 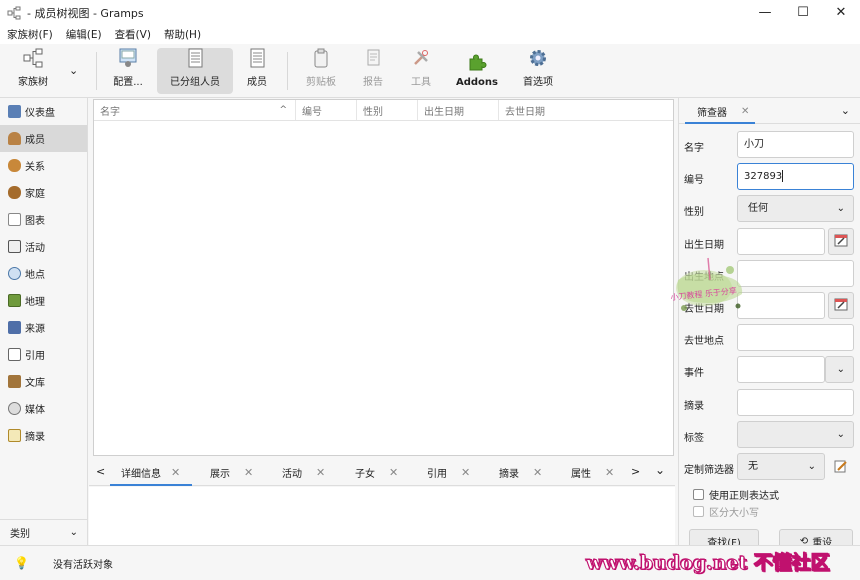 I want to click on addons-button: Addons, so click(x=477, y=71).